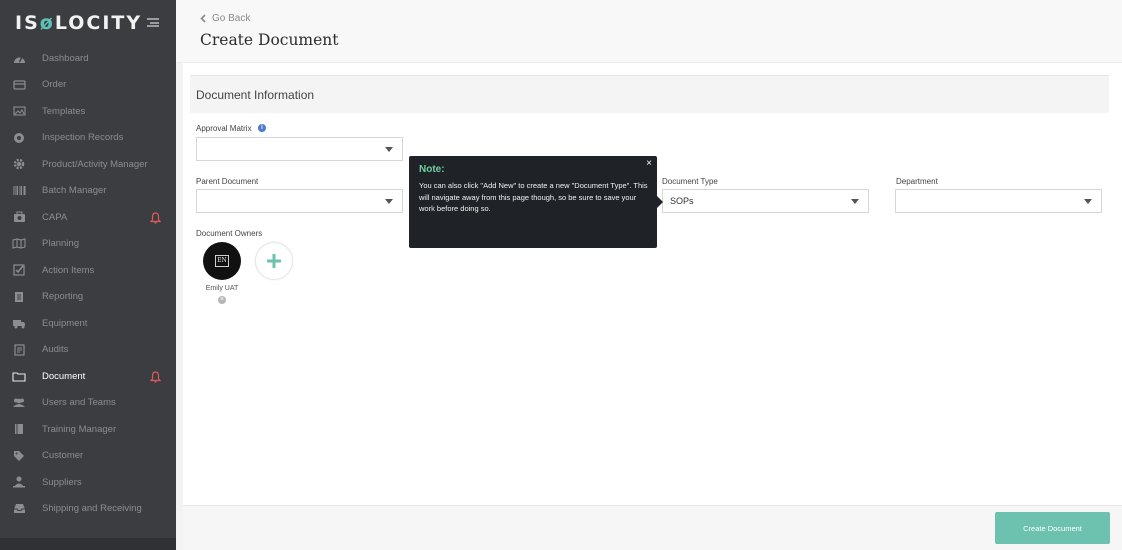  I want to click on document-type-label: Document Type, so click(690, 181).